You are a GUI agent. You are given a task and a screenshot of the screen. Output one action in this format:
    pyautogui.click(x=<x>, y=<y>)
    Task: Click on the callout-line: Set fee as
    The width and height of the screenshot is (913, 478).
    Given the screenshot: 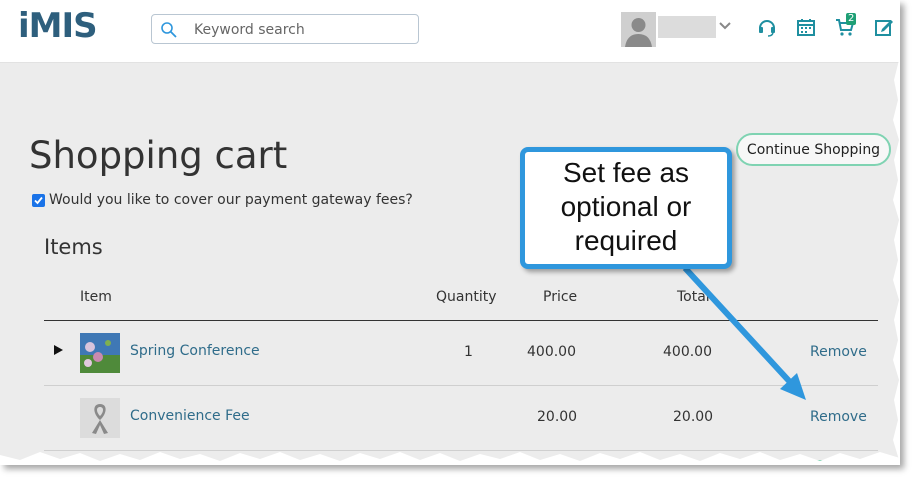 What is the action you would take?
    pyautogui.click(x=626, y=172)
    